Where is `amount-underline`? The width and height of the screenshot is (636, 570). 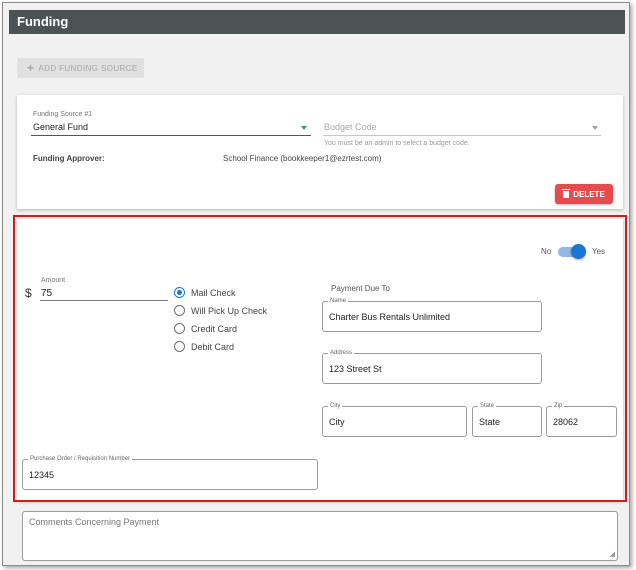 amount-underline is located at coordinates (104, 300).